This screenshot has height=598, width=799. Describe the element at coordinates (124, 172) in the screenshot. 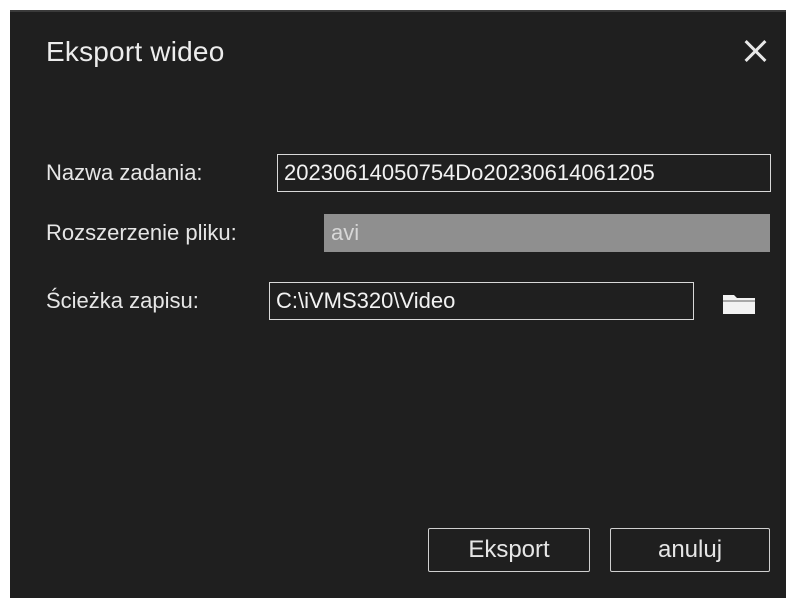

I see `task-name-label: Nazwa zadania:` at that location.